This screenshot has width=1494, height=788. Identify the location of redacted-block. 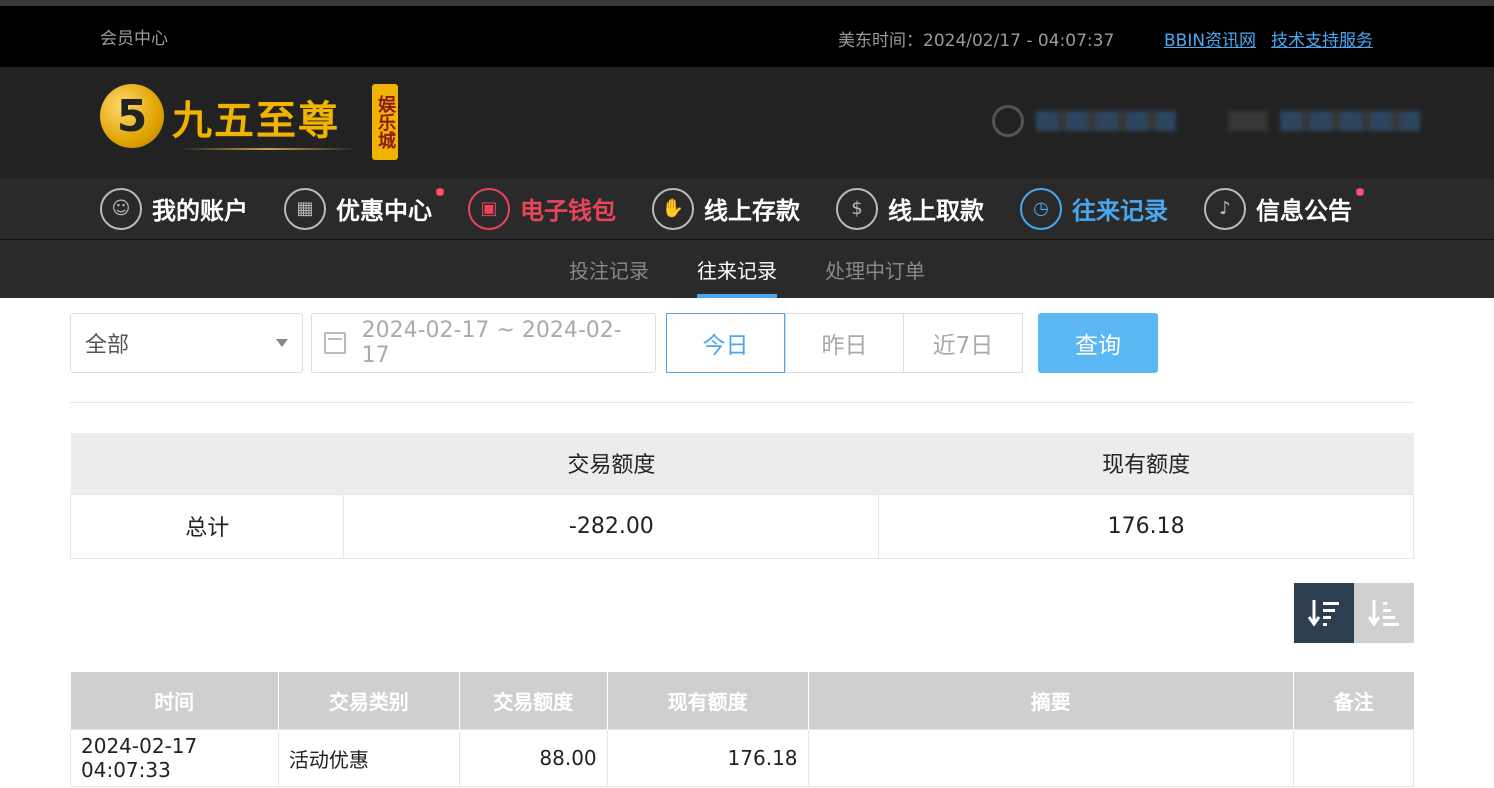
(1248, 121).